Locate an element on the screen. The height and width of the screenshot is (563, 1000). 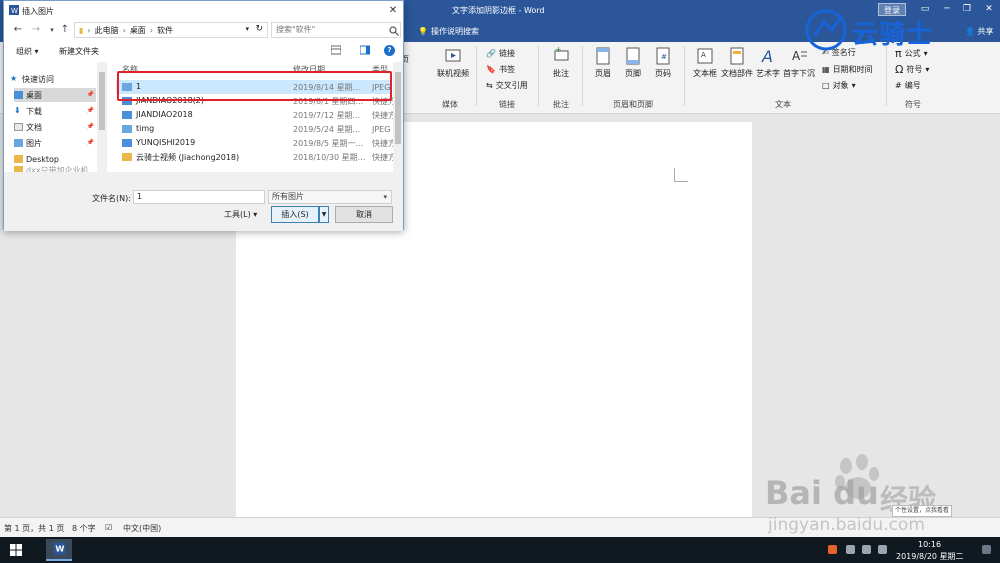
search-input: 搜索"软件" is located at coordinates (336, 30).